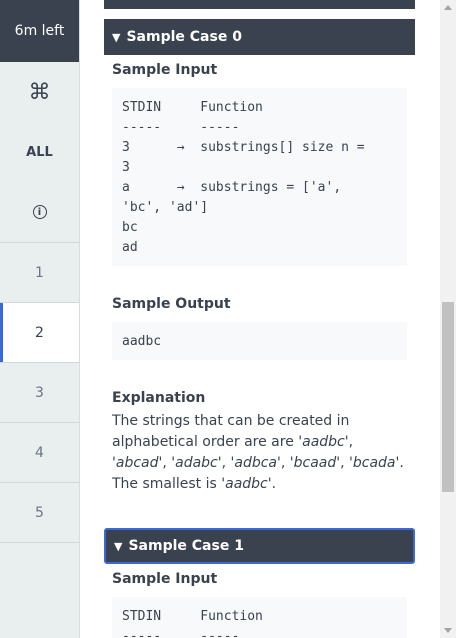 This screenshot has width=456, height=638. I want to click on sample-case-0-title: Sample Case 0, so click(184, 37).